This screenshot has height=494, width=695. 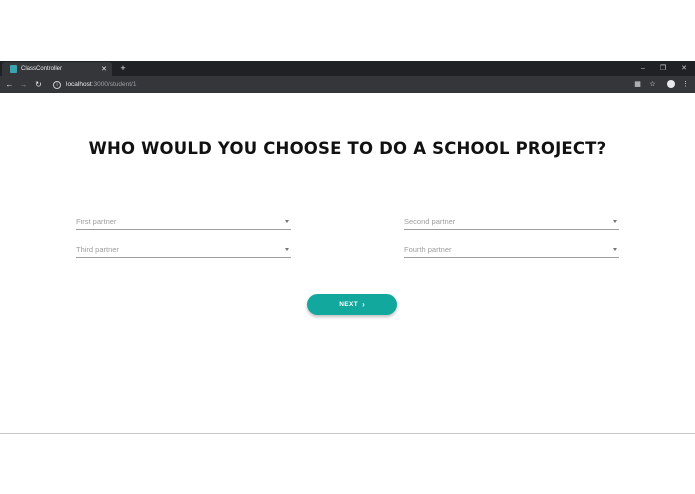 I want to click on browser-tab: ClassController ✕, so click(x=57, y=69).